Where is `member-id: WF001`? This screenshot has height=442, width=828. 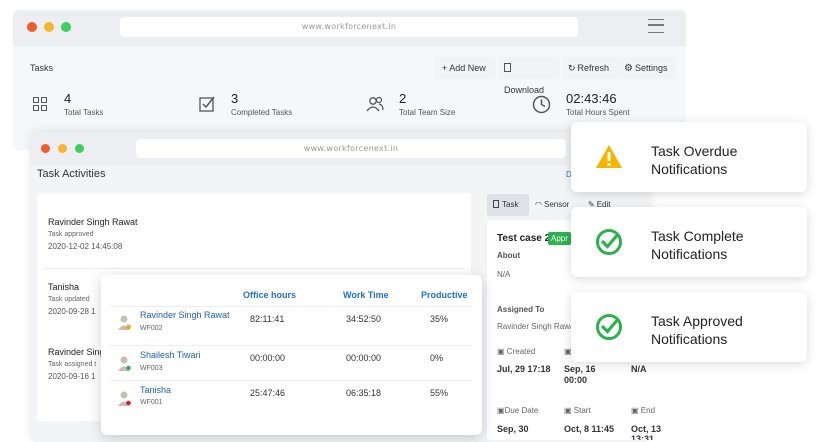
member-id: WF001 is located at coordinates (151, 402).